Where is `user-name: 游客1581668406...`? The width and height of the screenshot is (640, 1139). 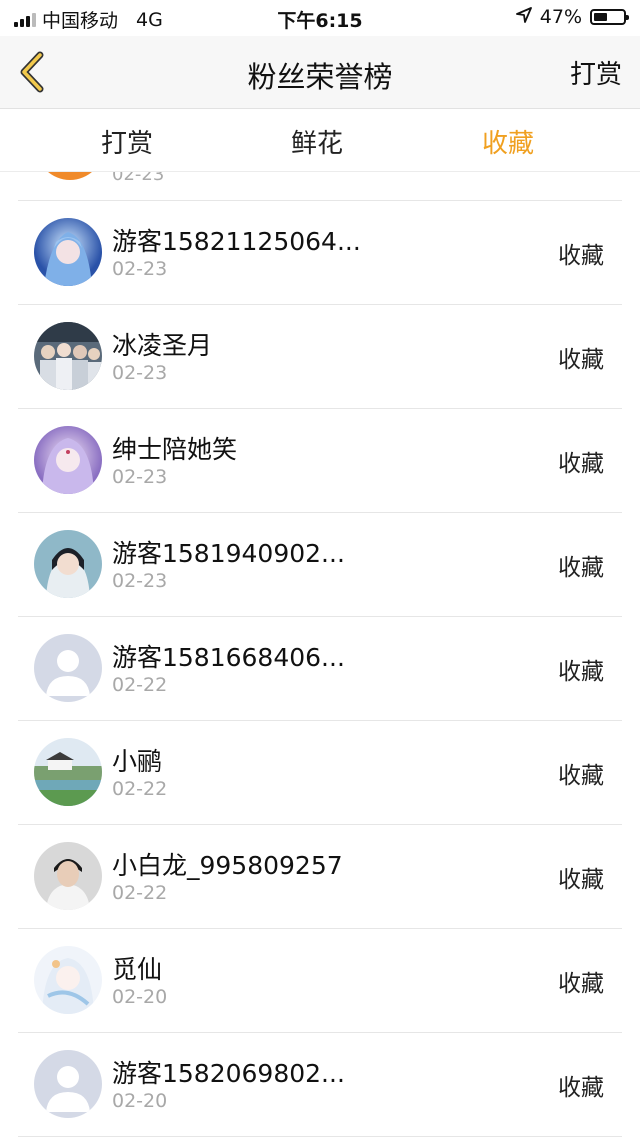 user-name: 游客1581668406... is located at coordinates (228, 657).